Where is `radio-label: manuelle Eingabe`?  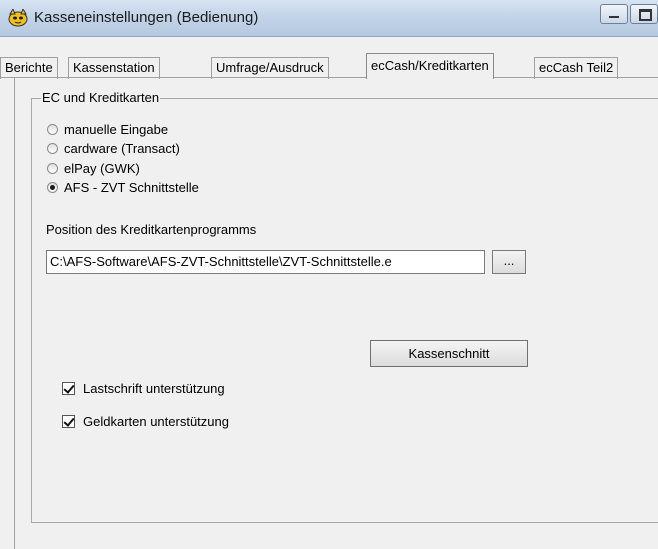
radio-label: manuelle Eingabe is located at coordinates (116, 129).